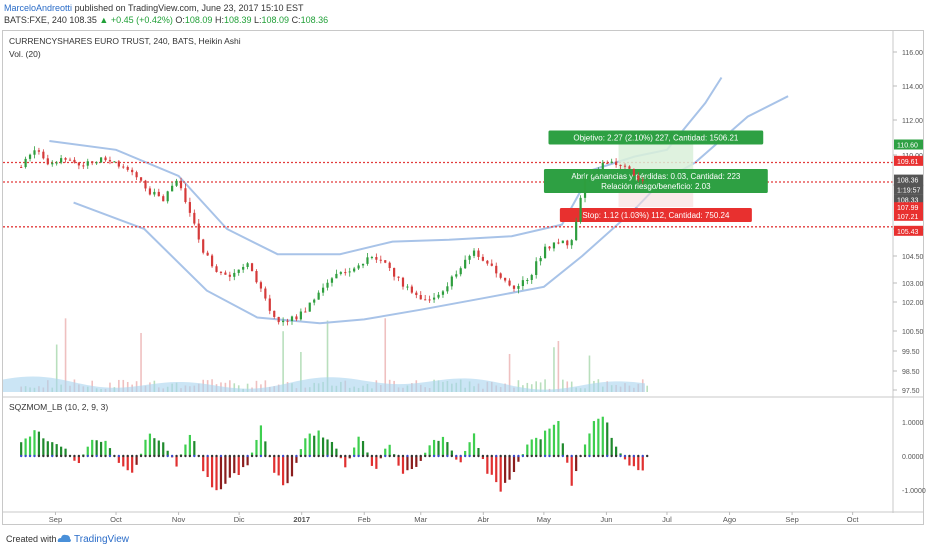 The width and height of the screenshot is (932, 550). What do you see at coordinates (656, 186) in the screenshot?
I see `open-pl-label-text: Relación riesgo/beneficio: 2.03` at bounding box center [656, 186].